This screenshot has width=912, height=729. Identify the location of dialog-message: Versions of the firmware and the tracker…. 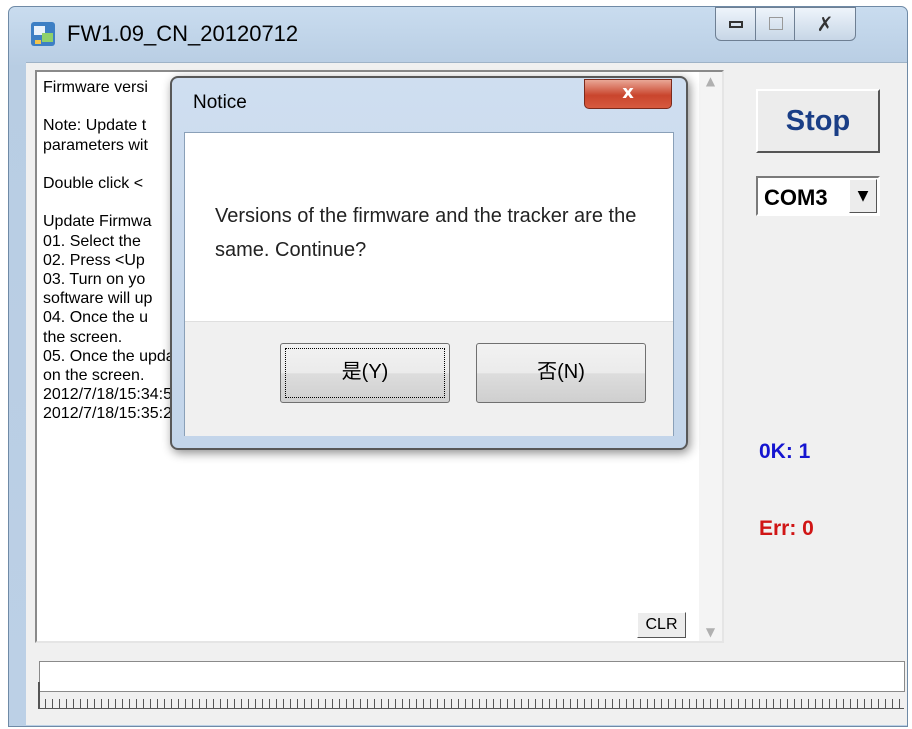
(426, 233).